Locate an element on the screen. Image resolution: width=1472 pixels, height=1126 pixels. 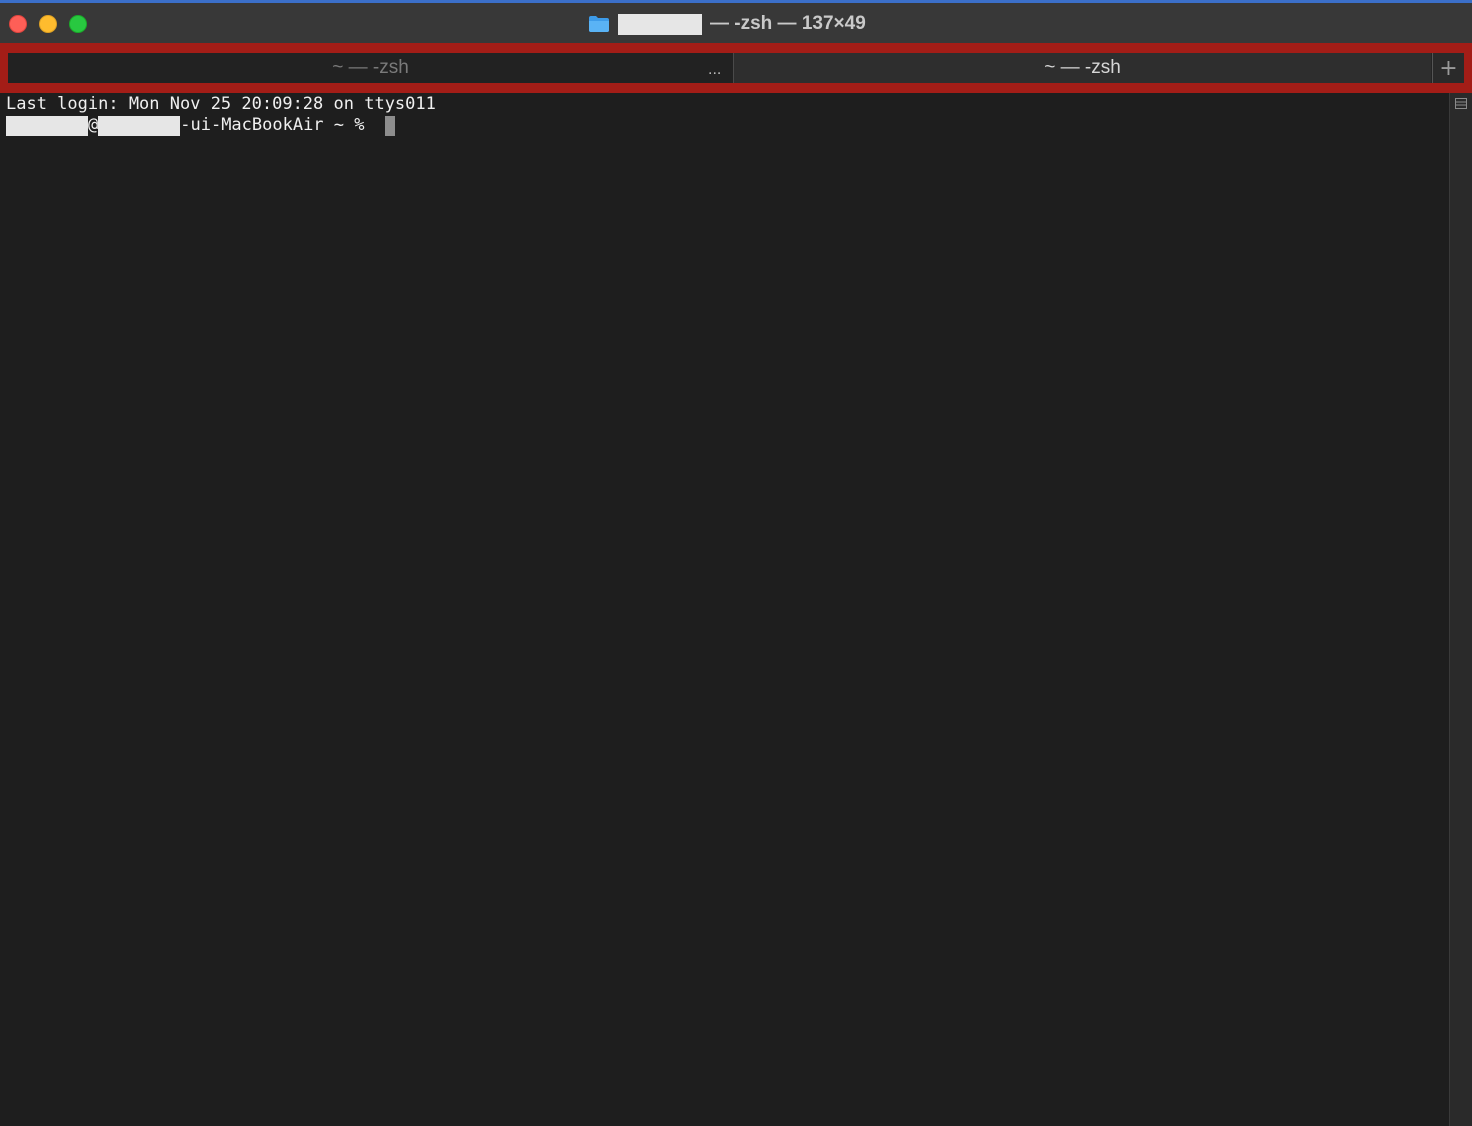
prompt-line: @ -ui-MacBookAir ~ % is located at coordinates (200, 125).